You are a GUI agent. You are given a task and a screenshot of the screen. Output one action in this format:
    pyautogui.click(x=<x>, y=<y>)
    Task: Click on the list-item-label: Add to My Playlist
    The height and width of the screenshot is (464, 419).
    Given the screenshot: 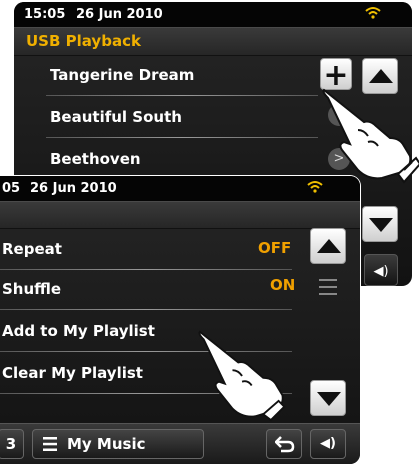 What is the action you would take?
    pyautogui.click(x=78, y=331)
    